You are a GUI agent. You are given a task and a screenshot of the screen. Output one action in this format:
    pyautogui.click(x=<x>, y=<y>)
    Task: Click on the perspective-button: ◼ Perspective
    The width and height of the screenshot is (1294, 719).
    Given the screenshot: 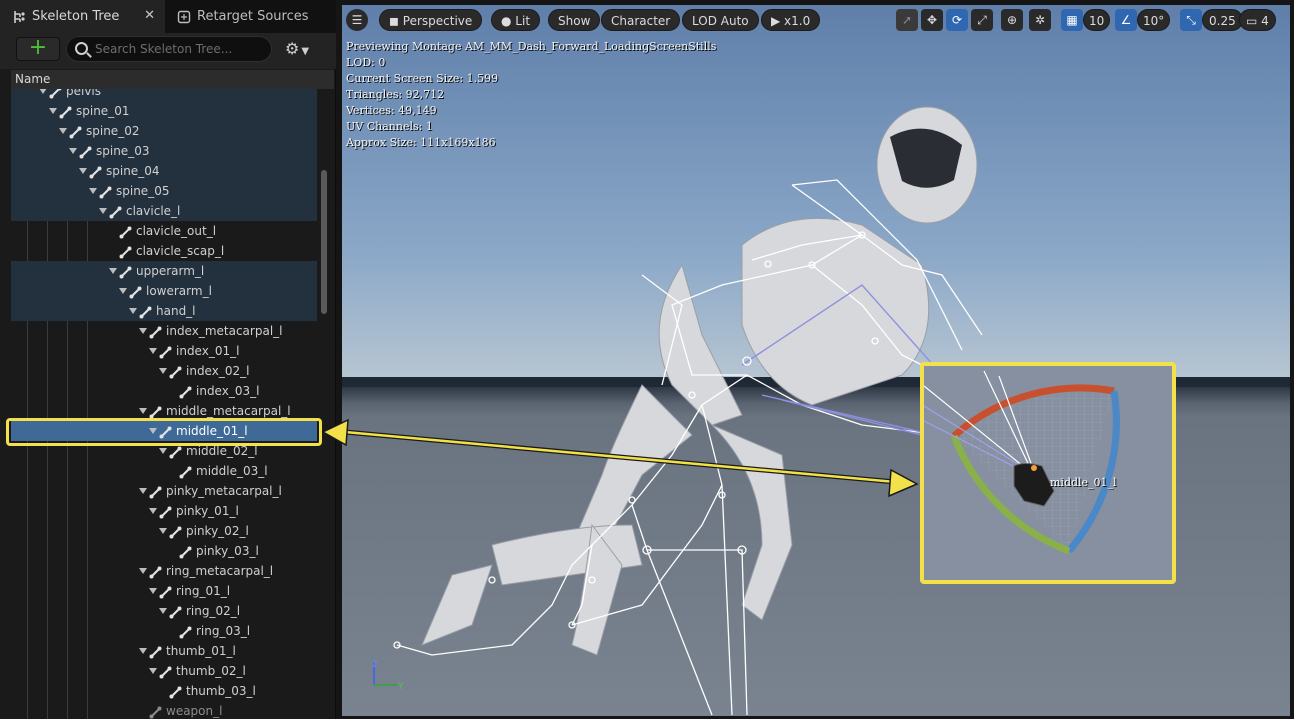 What is the action you would take?
    pyautogui.click(x=431, y=20)
    